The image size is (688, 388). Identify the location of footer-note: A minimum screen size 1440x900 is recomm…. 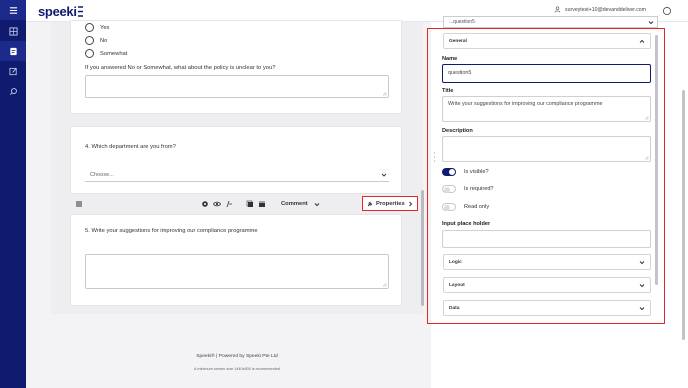
(237, 369).